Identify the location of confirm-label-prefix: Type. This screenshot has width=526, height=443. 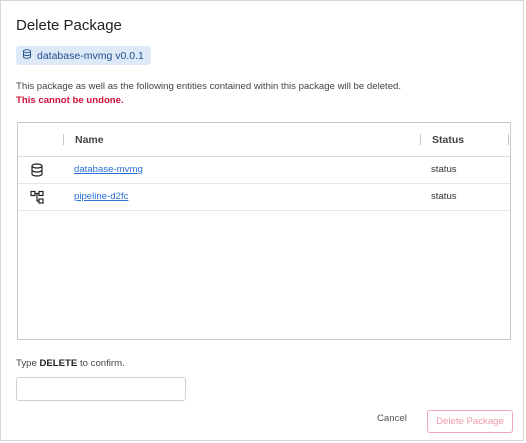
(28, 363).